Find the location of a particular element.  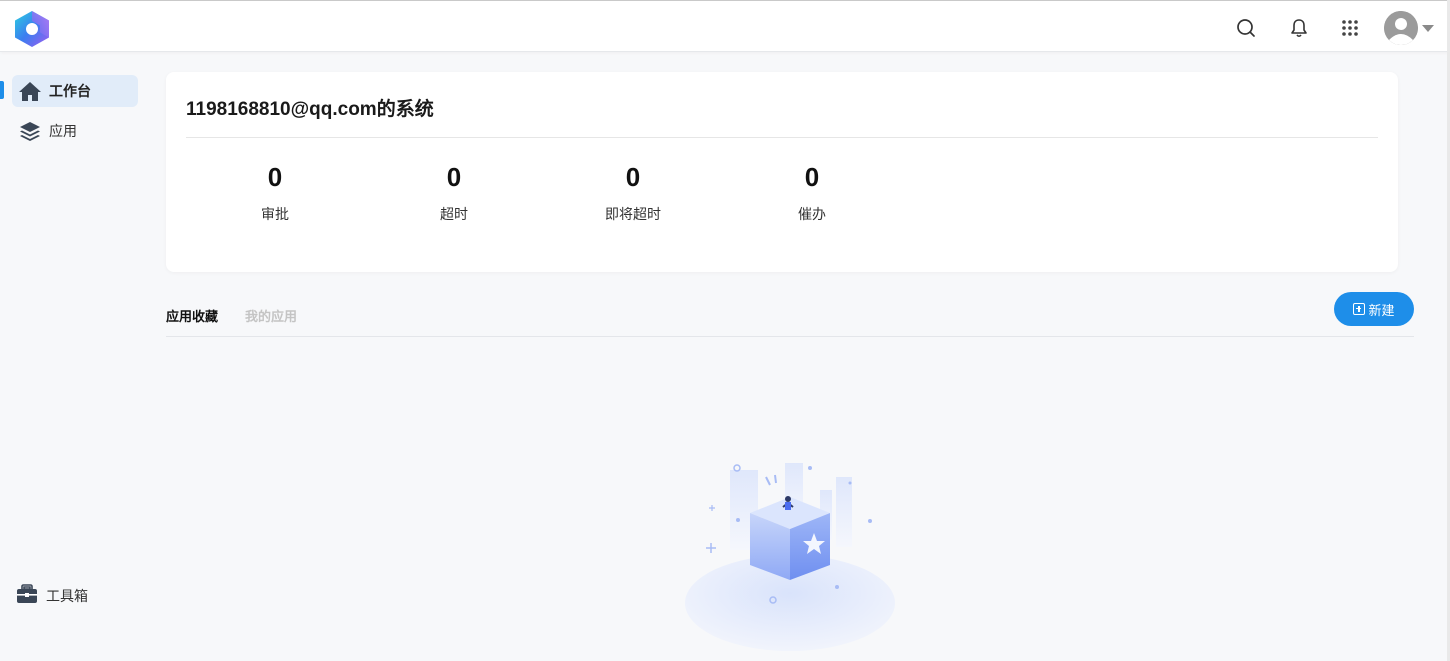

home-icon is located at coordinates (30, 91).